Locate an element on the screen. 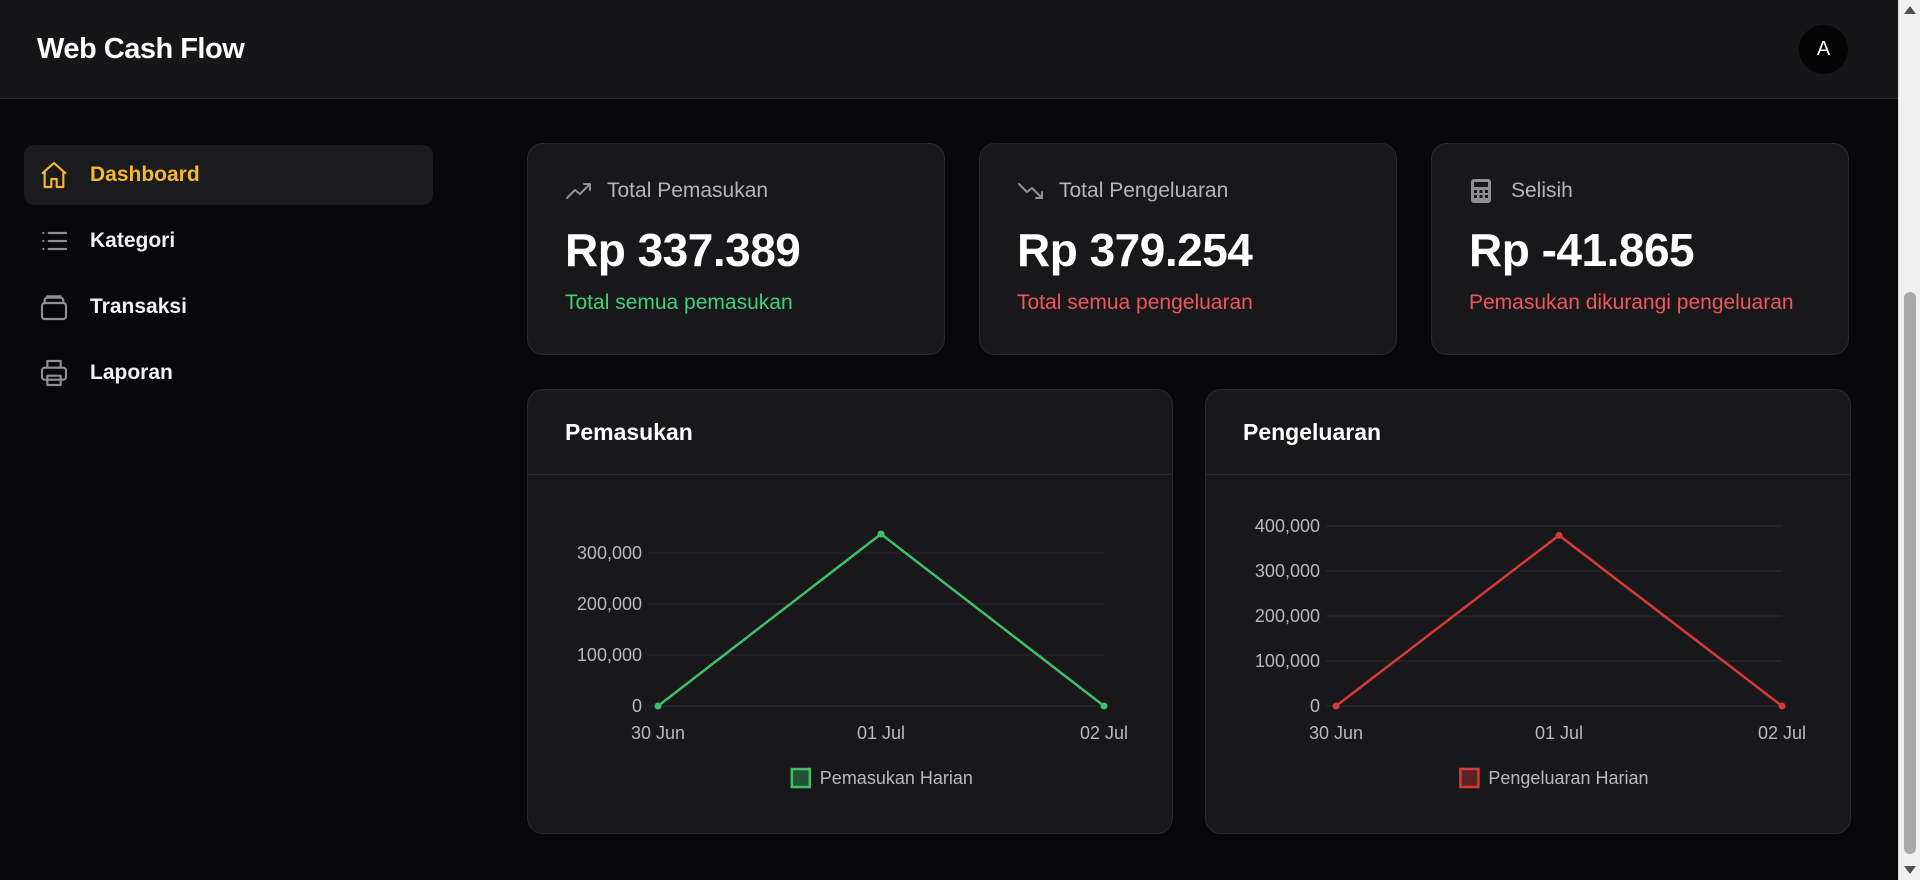 The width and height of the screenshot is (1920, 880). wallet-icon is located at coordinates (54, 307).